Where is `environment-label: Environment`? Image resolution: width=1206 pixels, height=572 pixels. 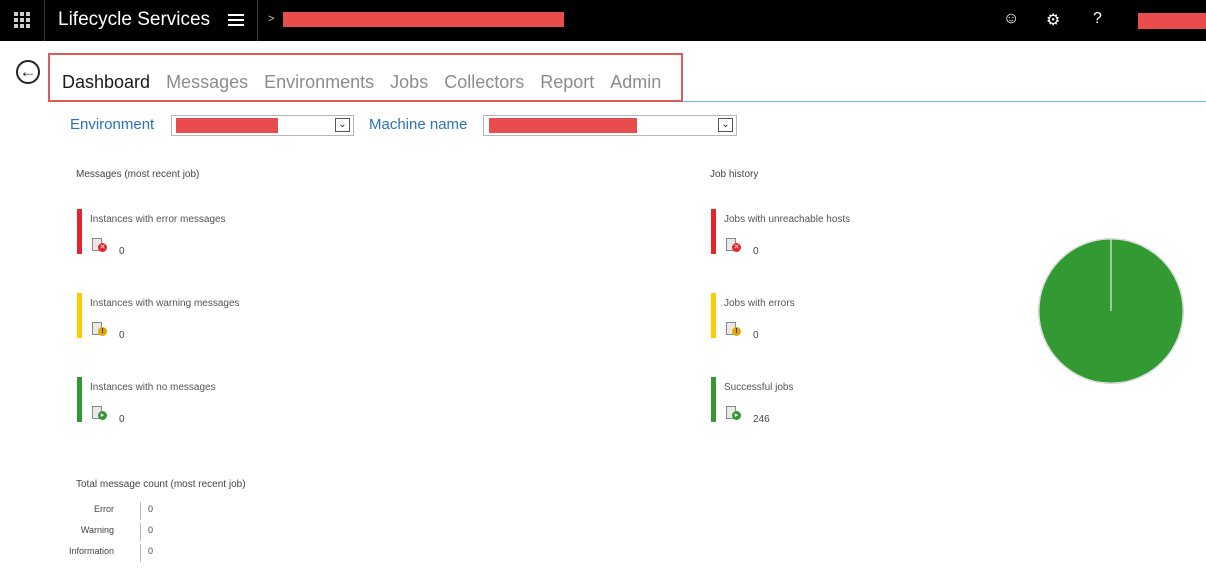
environment-label: Environment is located at coordinates (112, 124).